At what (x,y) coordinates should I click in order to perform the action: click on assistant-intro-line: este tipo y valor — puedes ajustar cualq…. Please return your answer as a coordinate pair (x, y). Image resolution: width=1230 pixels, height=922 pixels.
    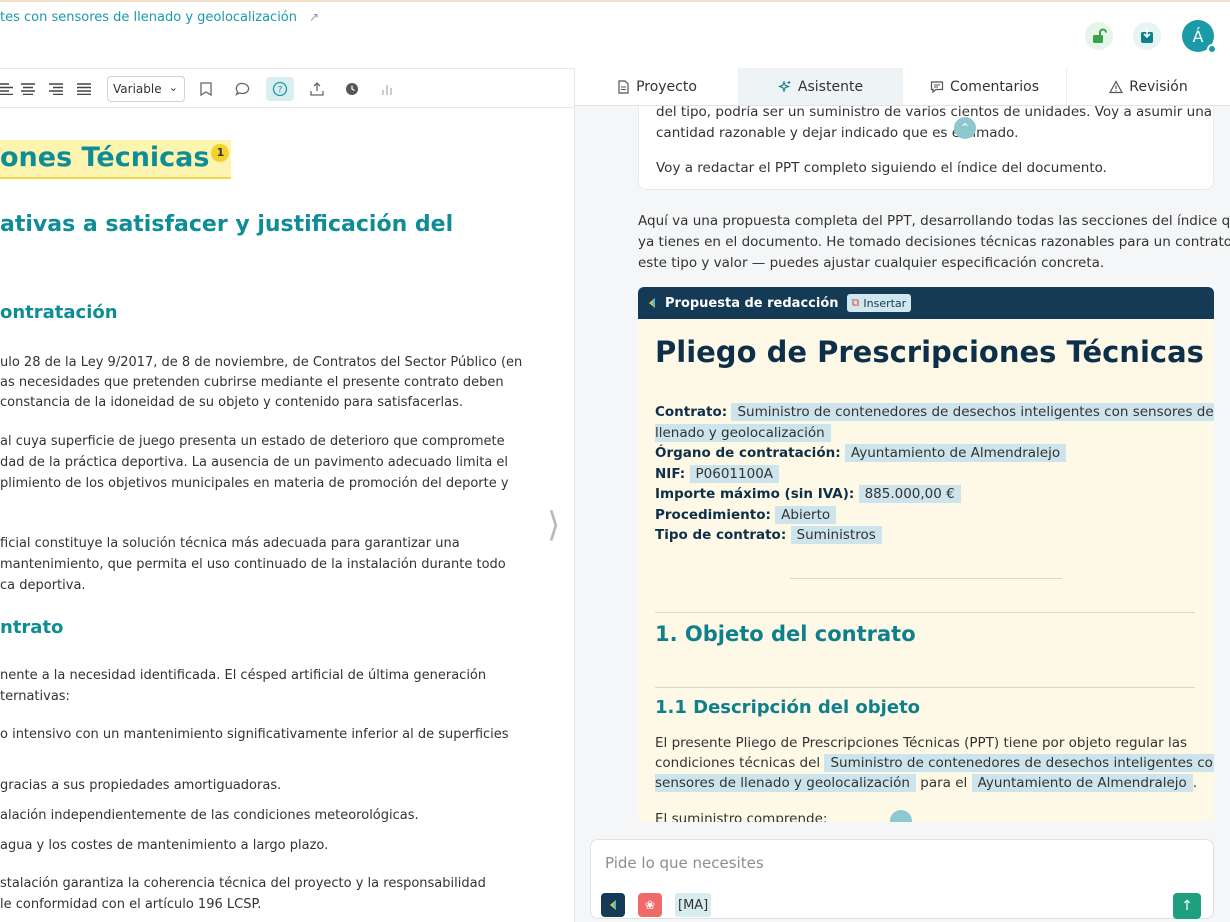
    Looking at the image, I should click on (871, 263).